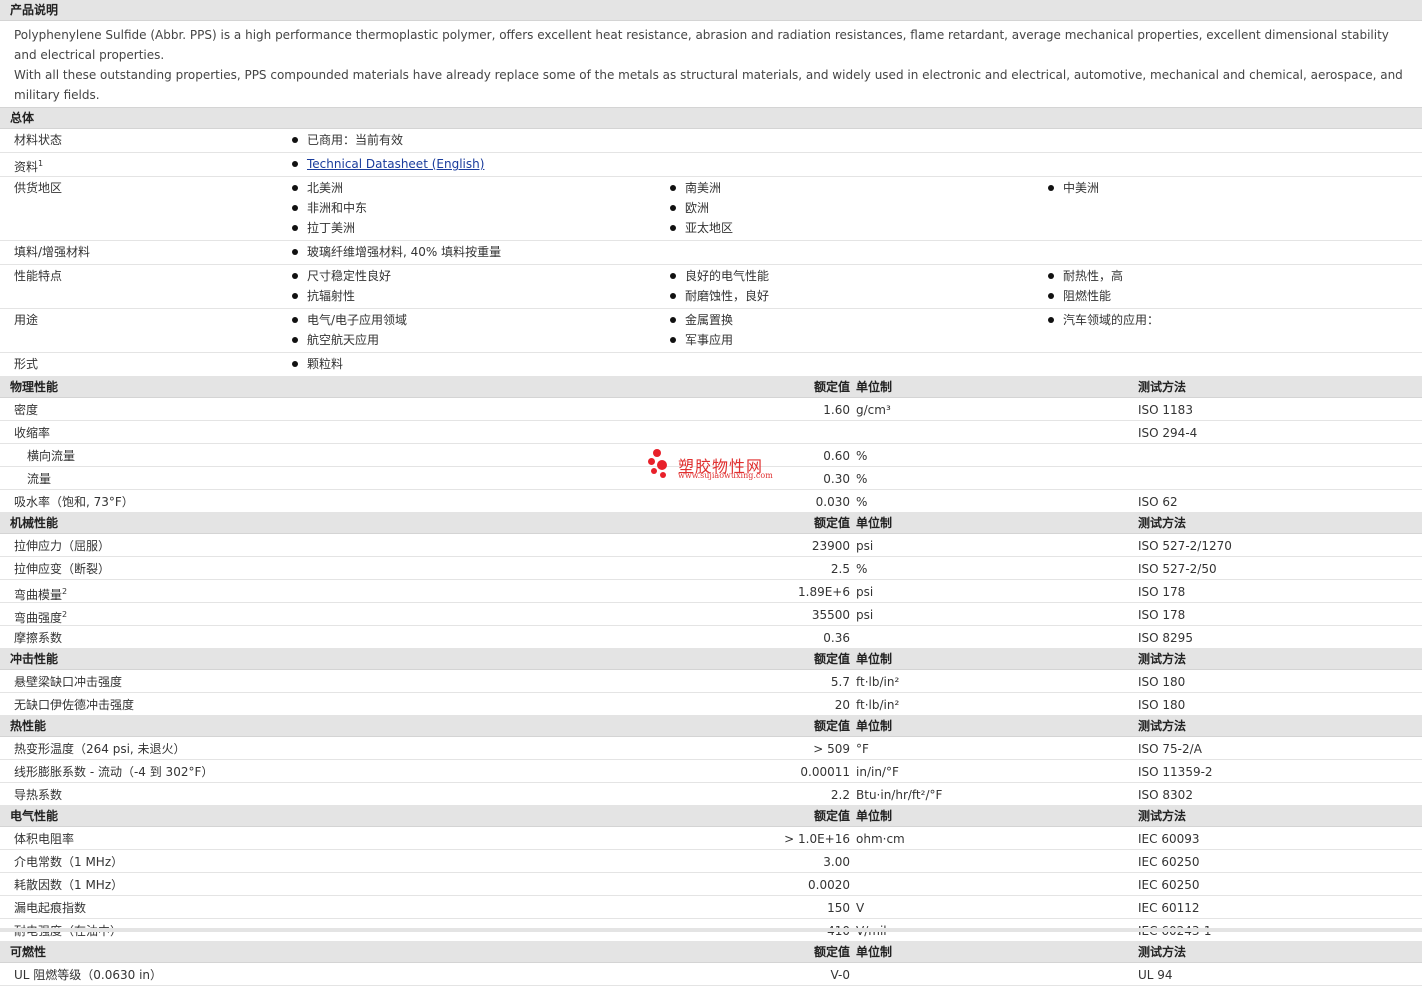 The height and width of the screenshot is (987, 1422). Describe the element at coordinates (38, 638) in the screenshot. I see `property-label: 摩擦系数` at that location.